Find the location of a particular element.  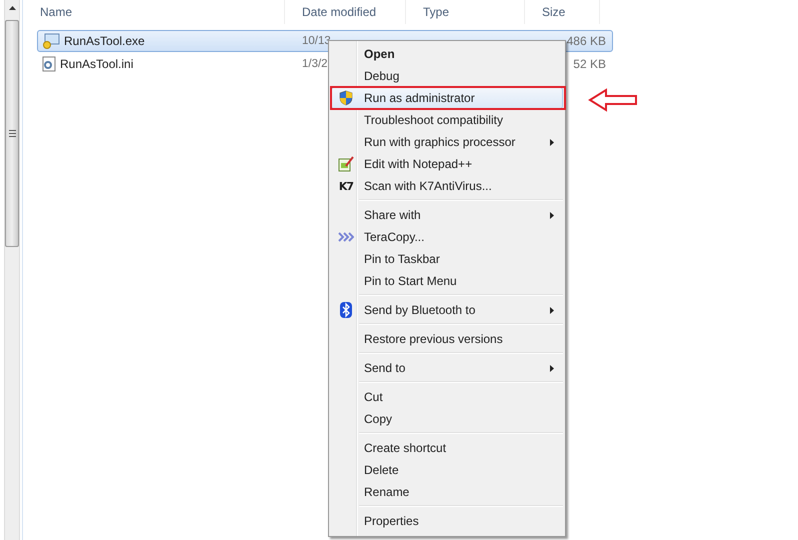

column-header: Name is located at coordinates (154, 12).